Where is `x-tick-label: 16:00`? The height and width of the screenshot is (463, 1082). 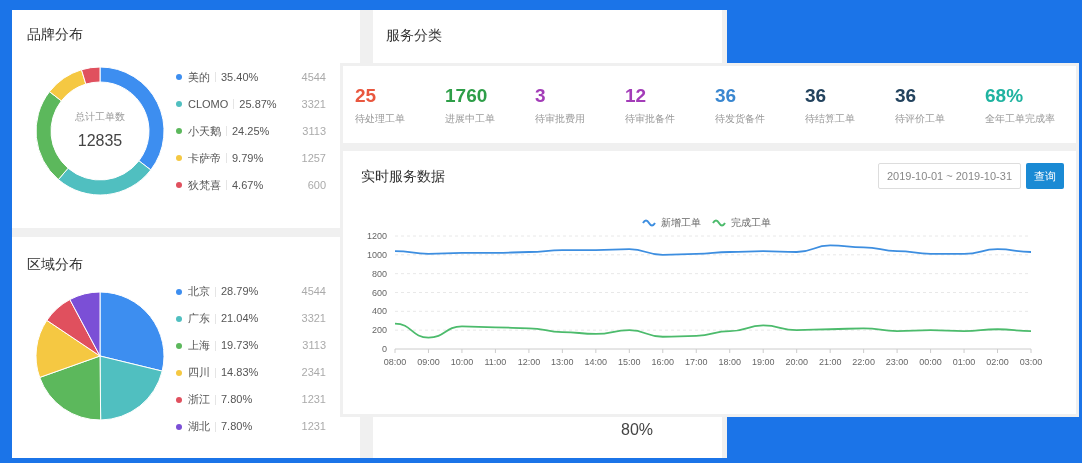 x-tick-label: 16:00 is located at coordinates (663, 362).